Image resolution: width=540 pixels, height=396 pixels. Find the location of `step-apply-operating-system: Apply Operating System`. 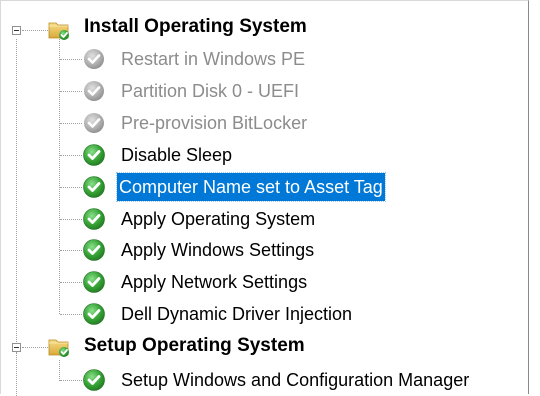

step-apply-operating-system: Apply Operating System is located at coordinates (218, 219).